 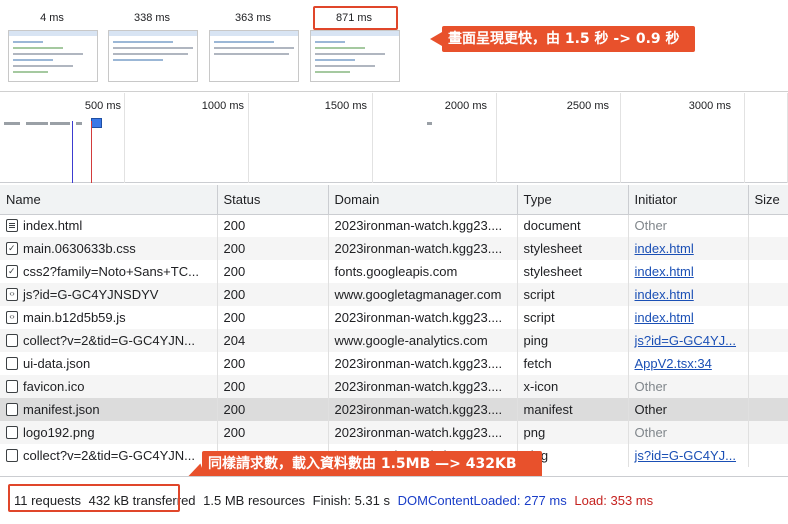 I want to click on cell-name: js?id=G-GC4YJNSDYV, so click(x=109, y=294).